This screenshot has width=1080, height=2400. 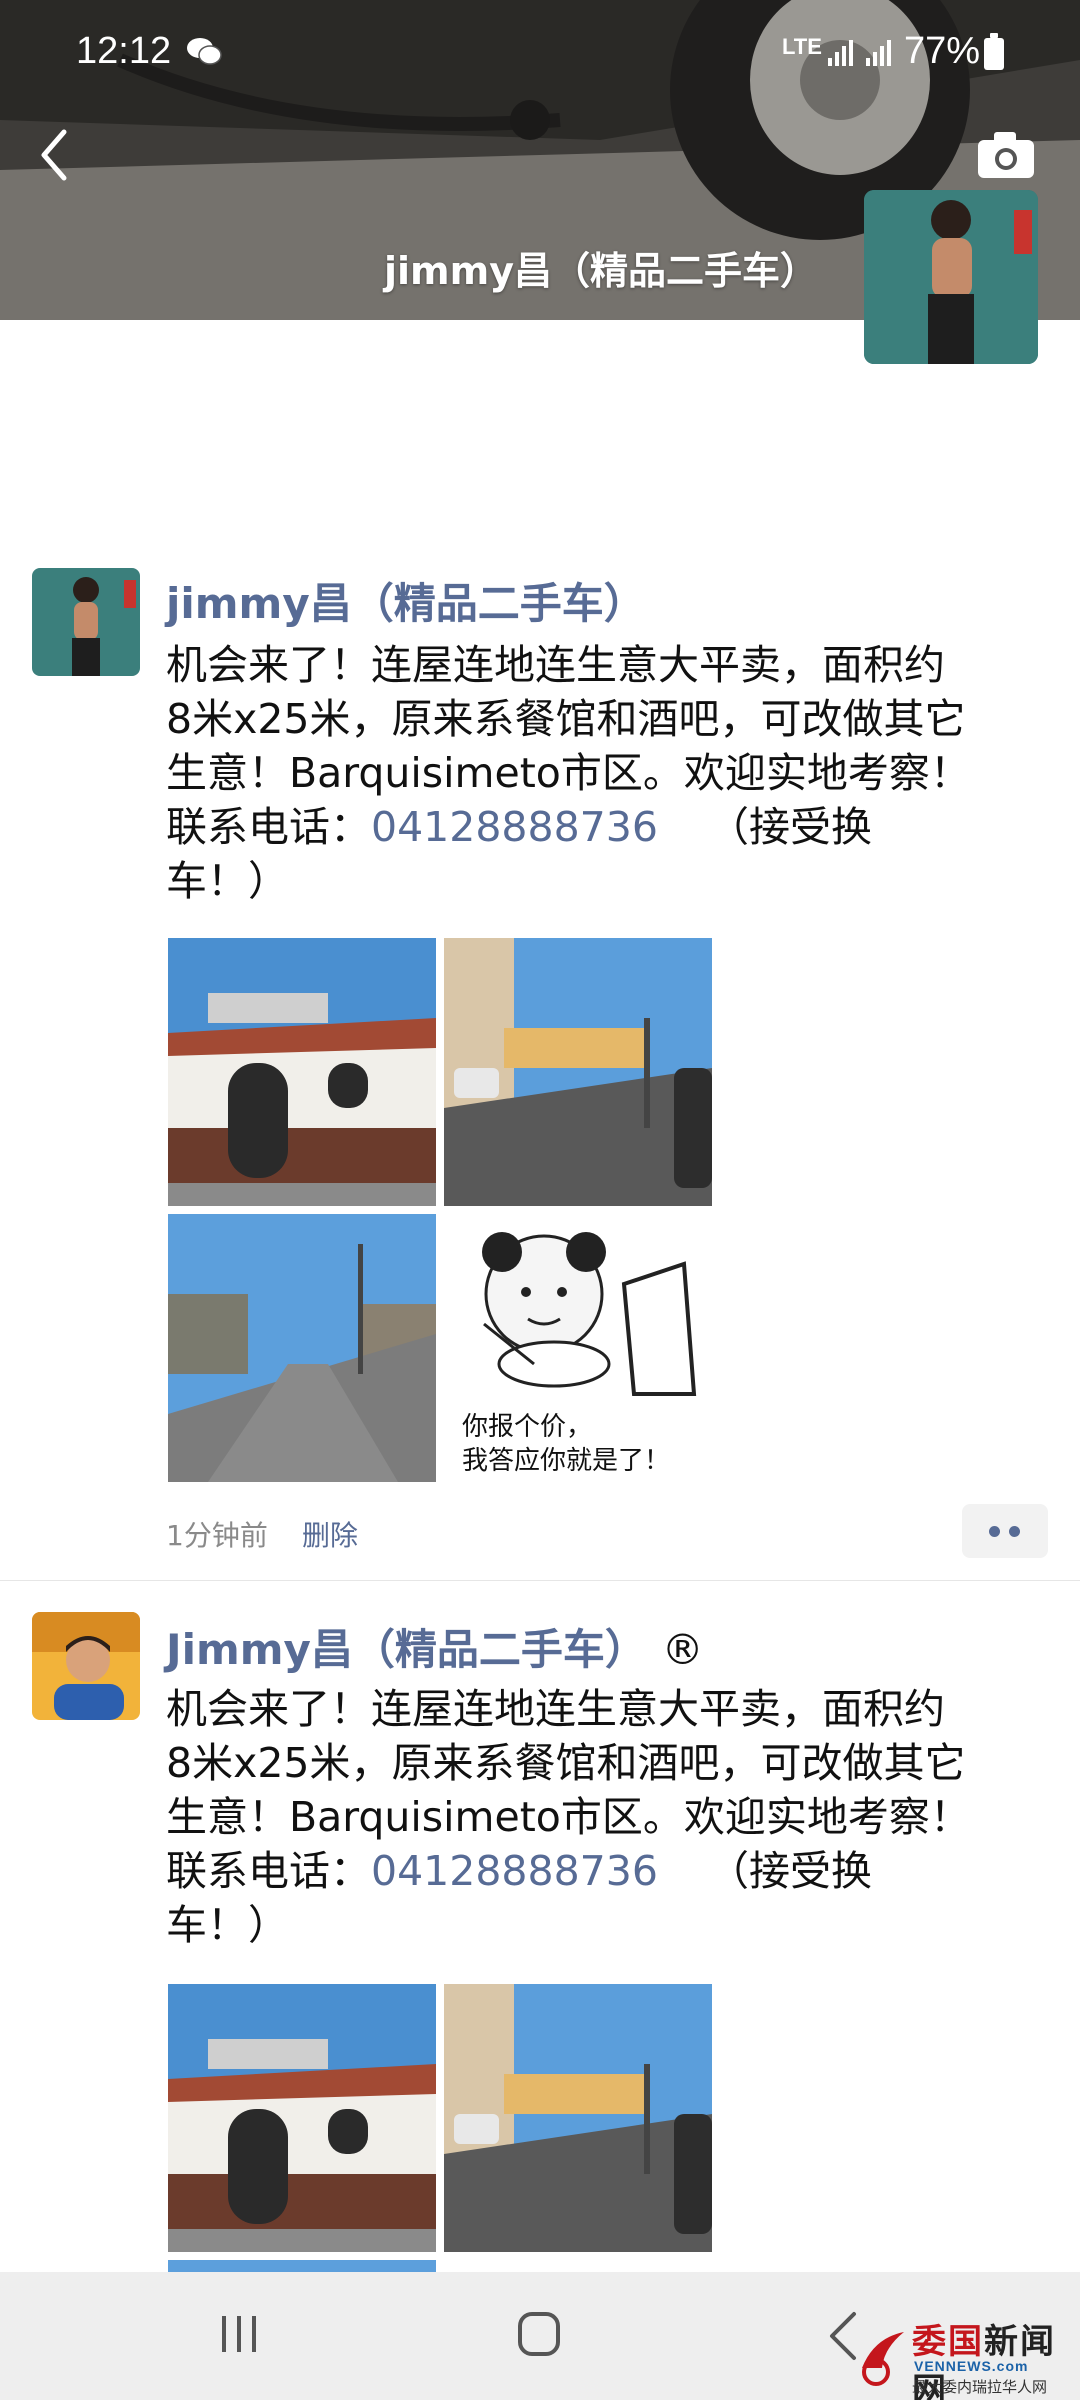 I want to click on watermark-subtitle: 最大委内瑞拉华人网, so click(x=980, y=2387).